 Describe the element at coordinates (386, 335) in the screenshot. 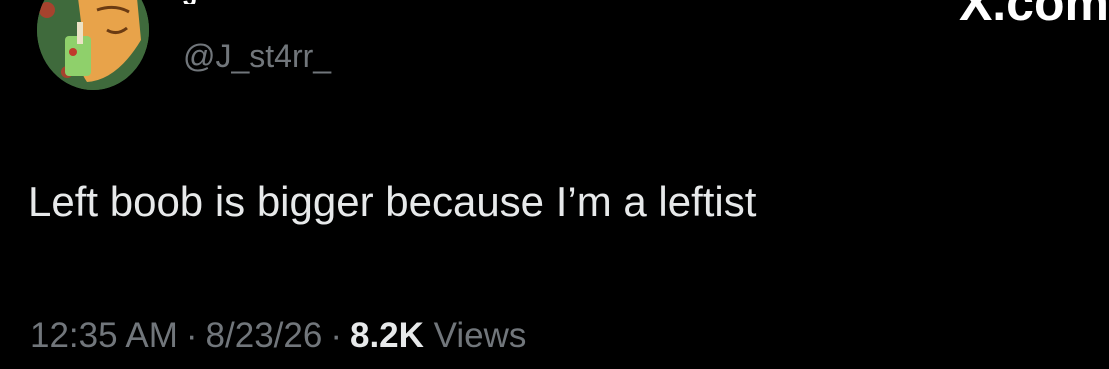

I see `view-count: 8.2K` at that location.